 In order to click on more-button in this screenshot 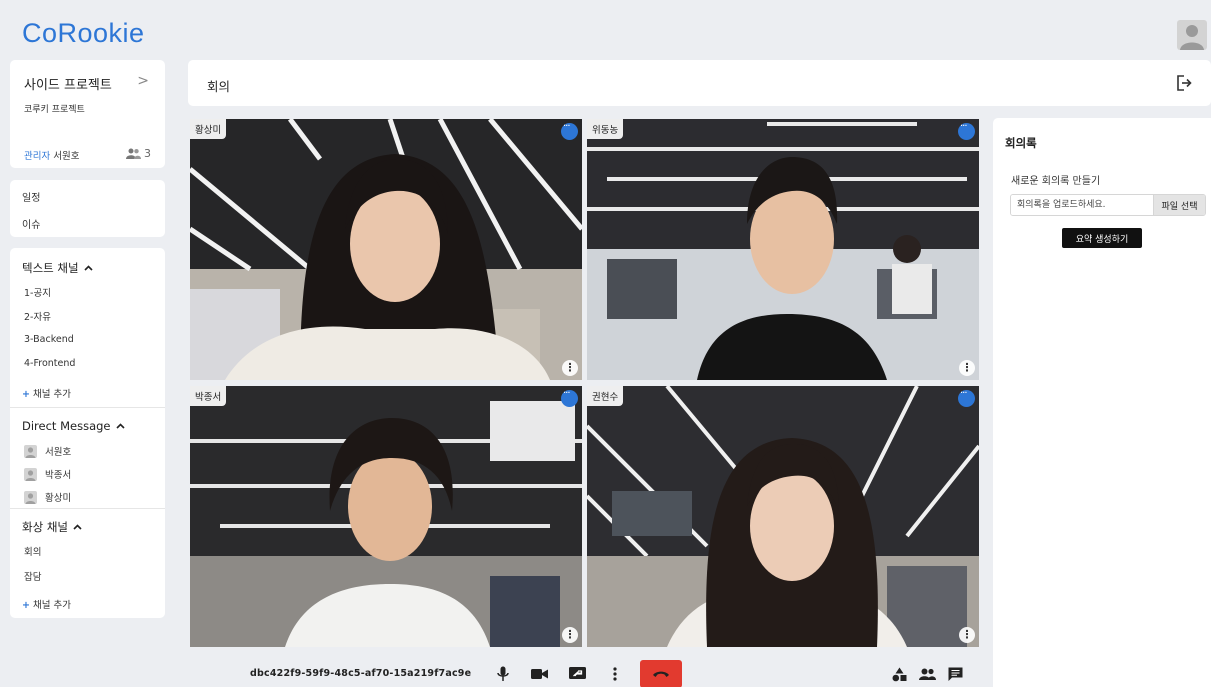, I will do `click(615, 674)`.